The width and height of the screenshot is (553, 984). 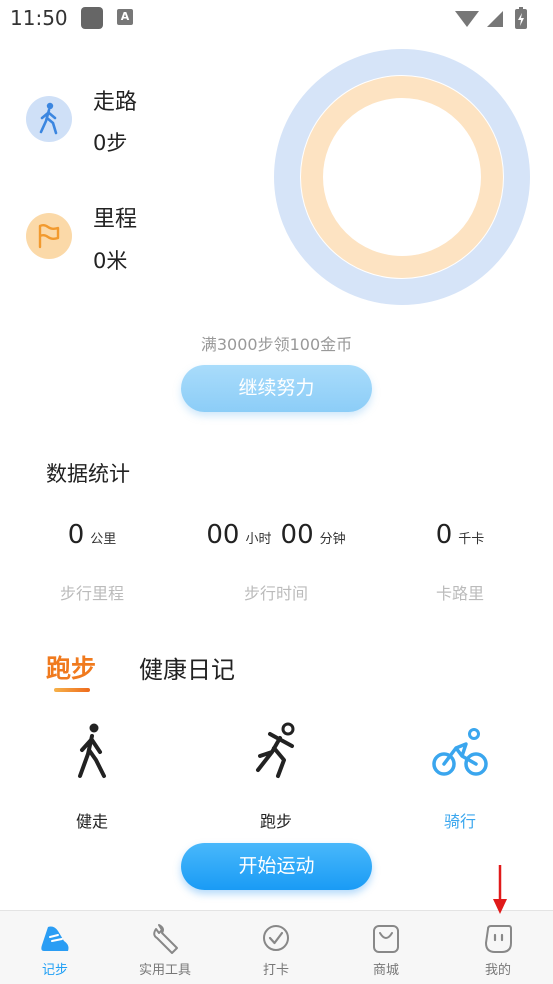 I want to click on status-bar: 11:50 A, so click(x=276, y=19).